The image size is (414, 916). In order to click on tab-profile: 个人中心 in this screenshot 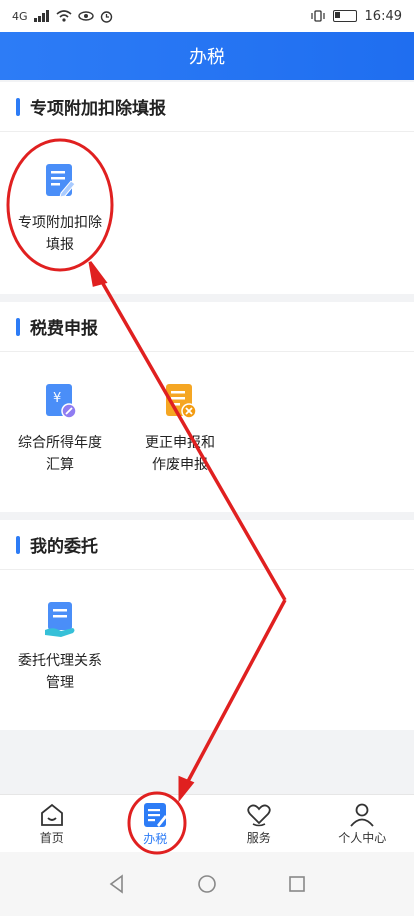, I will do `click(362, 824)`.